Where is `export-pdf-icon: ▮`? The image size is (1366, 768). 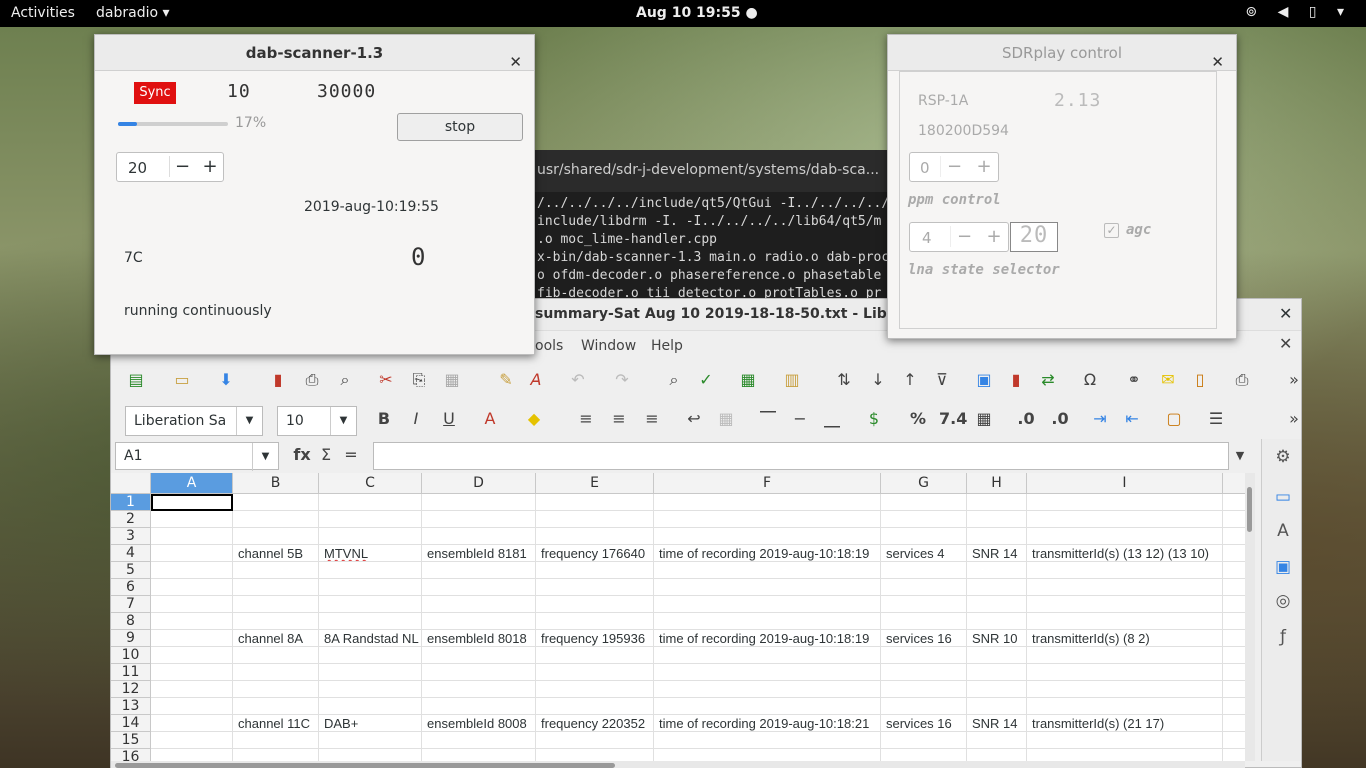 export-pdf-icon: ▮ is located at coordinates (278, 380).